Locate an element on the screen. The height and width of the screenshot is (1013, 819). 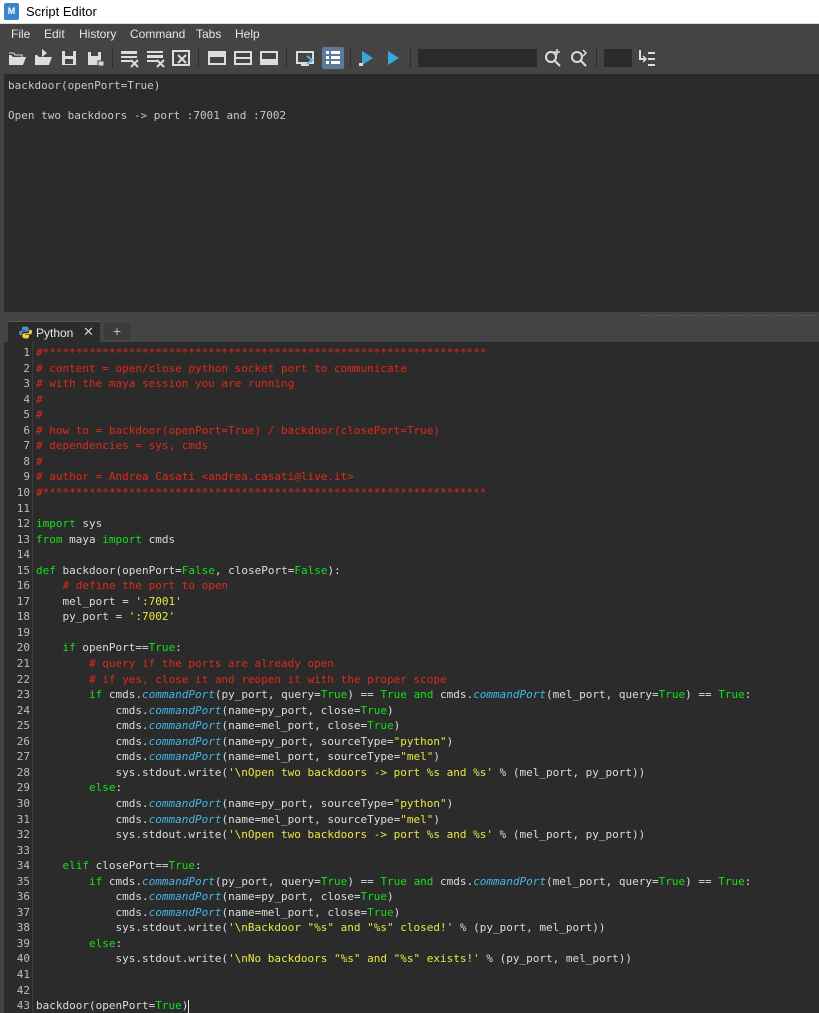
code-token: ): is located at coordinates (334, 570).